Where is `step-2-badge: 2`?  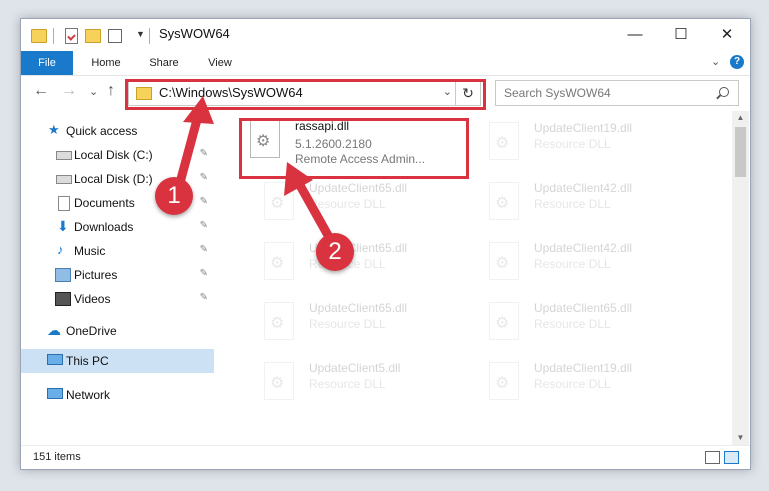
step-2-badge: 2 is located at coordinates (335, 252).